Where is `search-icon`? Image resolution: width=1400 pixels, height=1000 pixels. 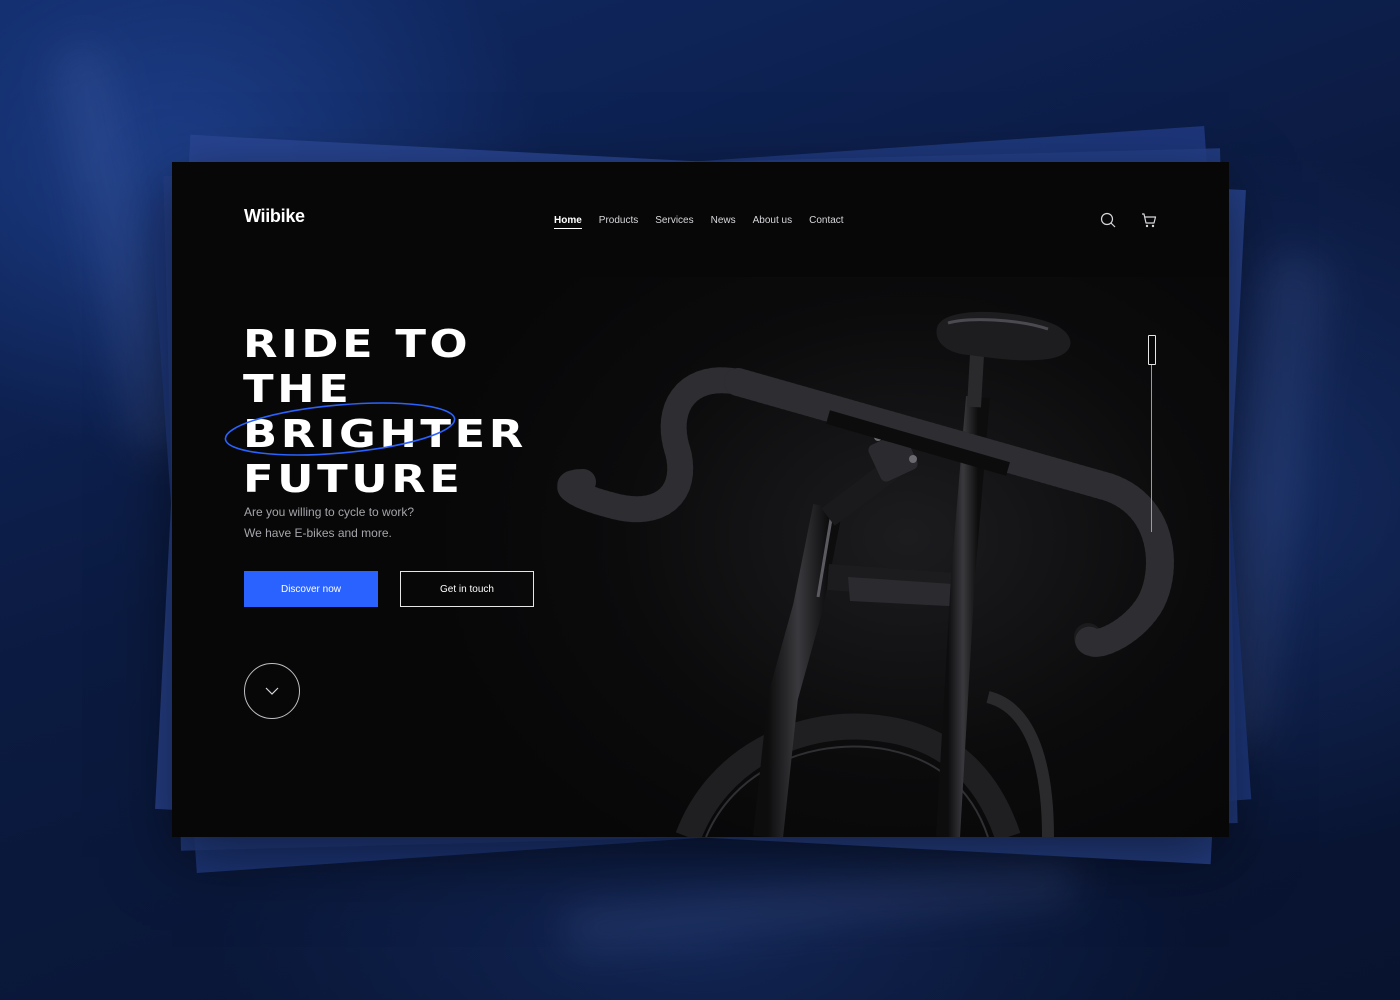
search-icon is located at coordinates (1108, 220).